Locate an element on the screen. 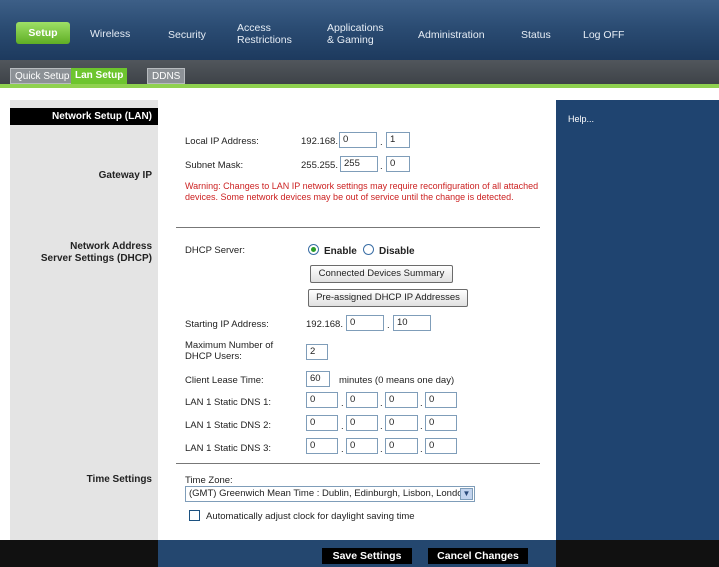 This screenshot has width=719, height=567. lease-time-label: Client Lease Time: is located at coordinates (224, 380).